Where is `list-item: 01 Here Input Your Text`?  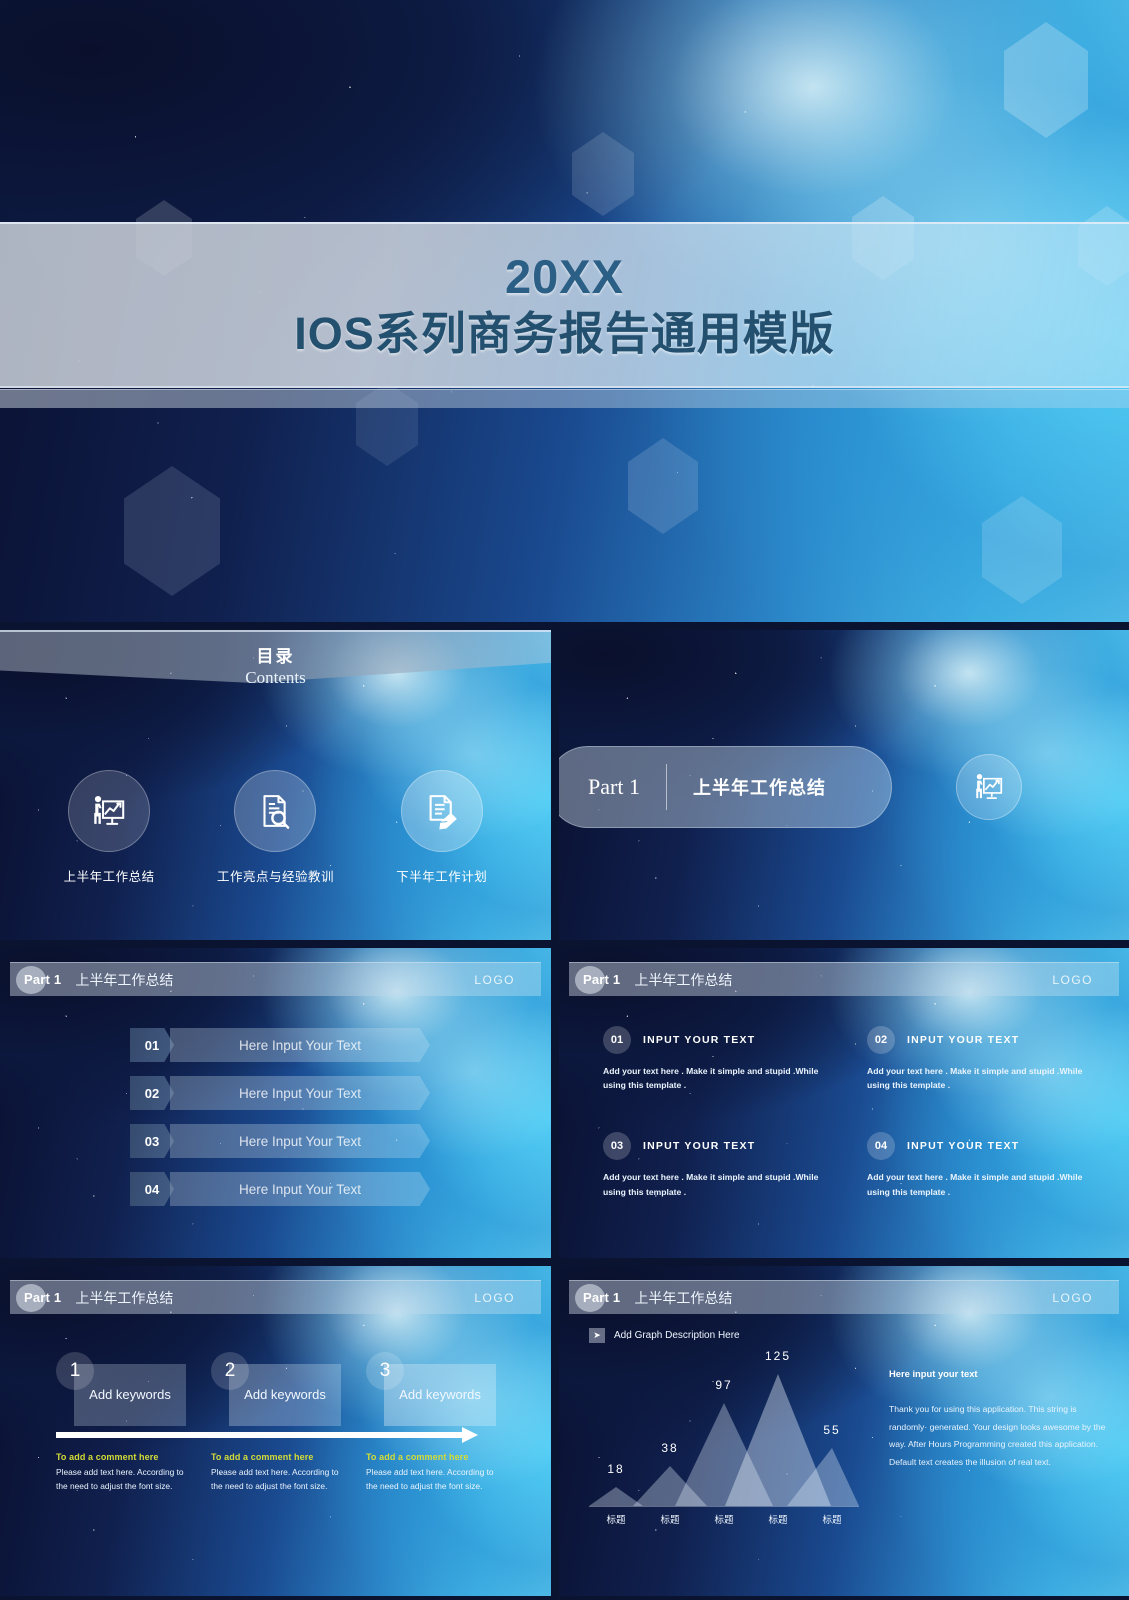
list-item: 01 Here Input Your Text is located at coordinates (280, 1045).